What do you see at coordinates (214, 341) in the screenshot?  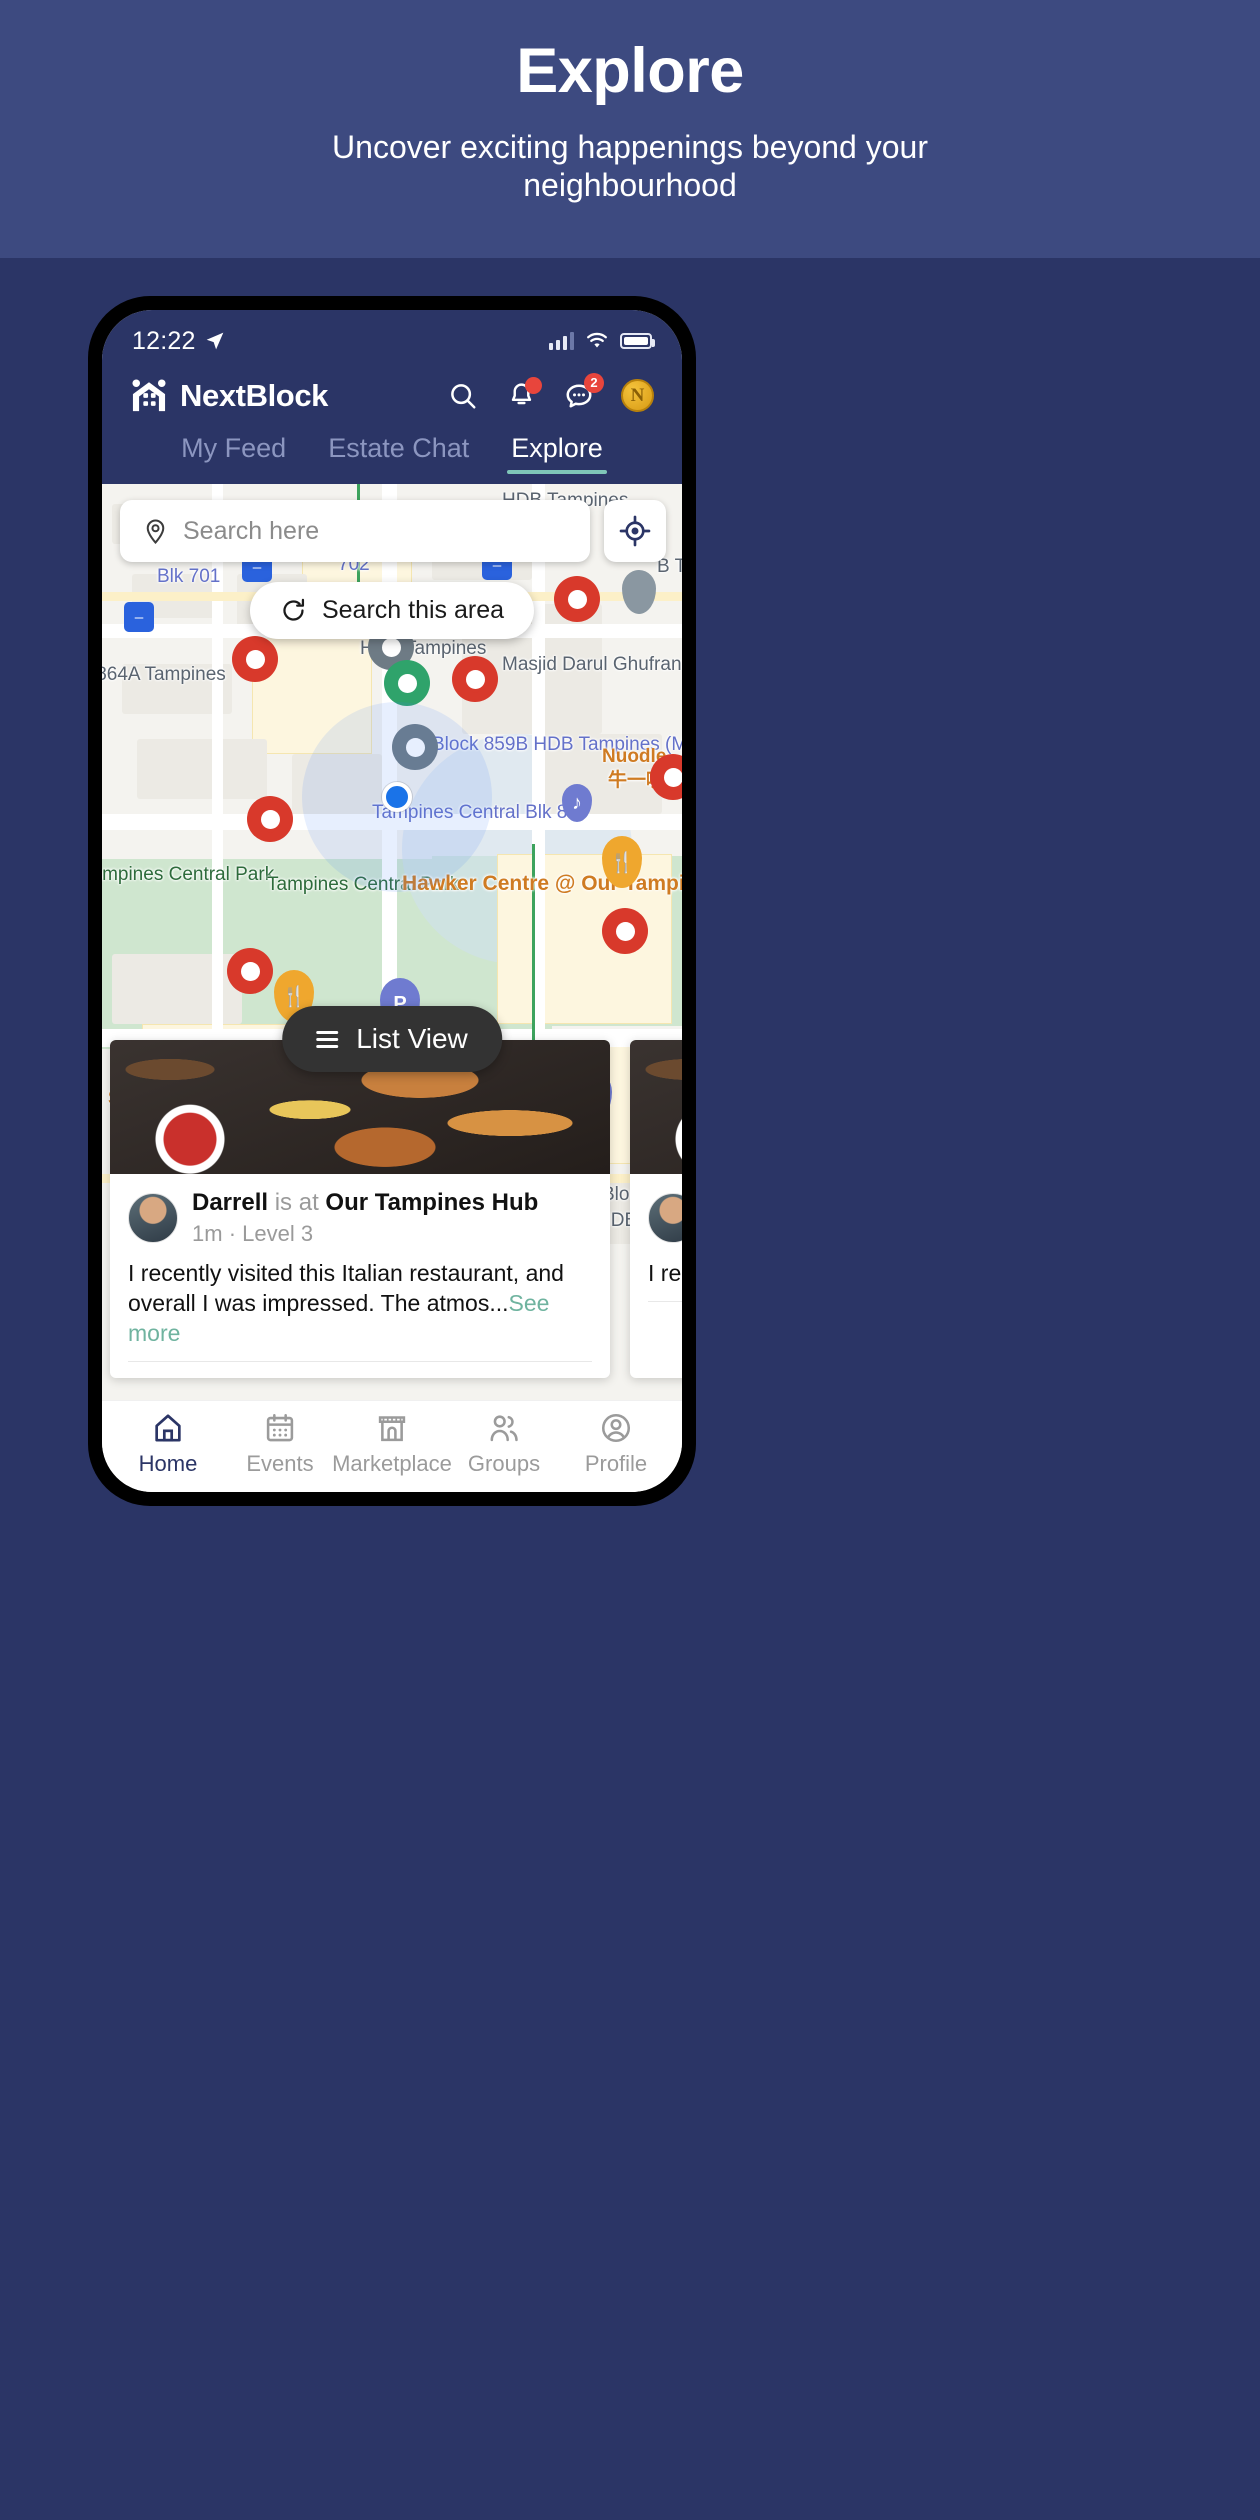 I see `navigation-arrow-icon` at bounding box center [214, 341].